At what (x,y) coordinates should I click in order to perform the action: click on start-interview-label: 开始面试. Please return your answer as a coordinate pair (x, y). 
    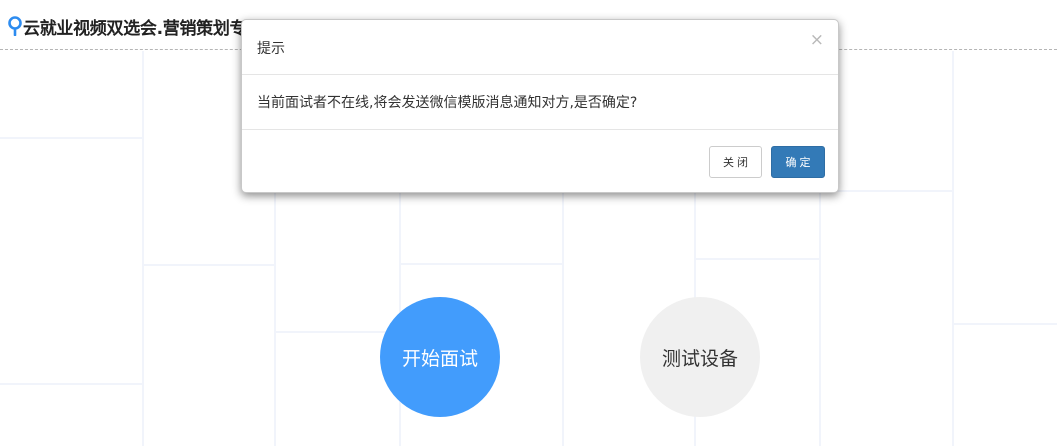
    Looking at the image, I should click on (439, 358).